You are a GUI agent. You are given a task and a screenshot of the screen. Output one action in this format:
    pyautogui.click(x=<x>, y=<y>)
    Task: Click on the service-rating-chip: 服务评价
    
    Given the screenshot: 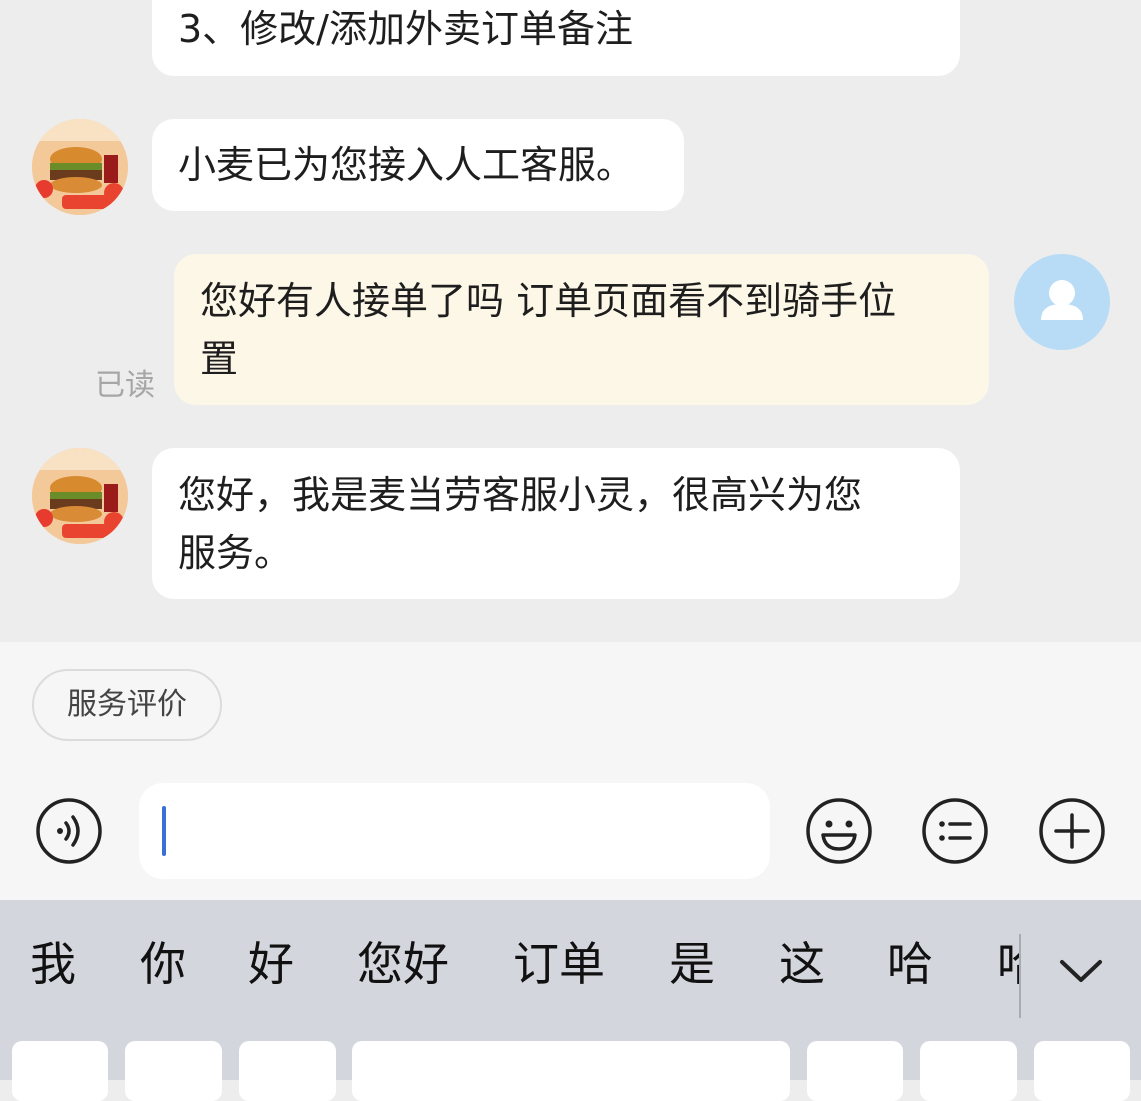 What is the action you would take?
    pyautogui.click(x=127, y=705)
    